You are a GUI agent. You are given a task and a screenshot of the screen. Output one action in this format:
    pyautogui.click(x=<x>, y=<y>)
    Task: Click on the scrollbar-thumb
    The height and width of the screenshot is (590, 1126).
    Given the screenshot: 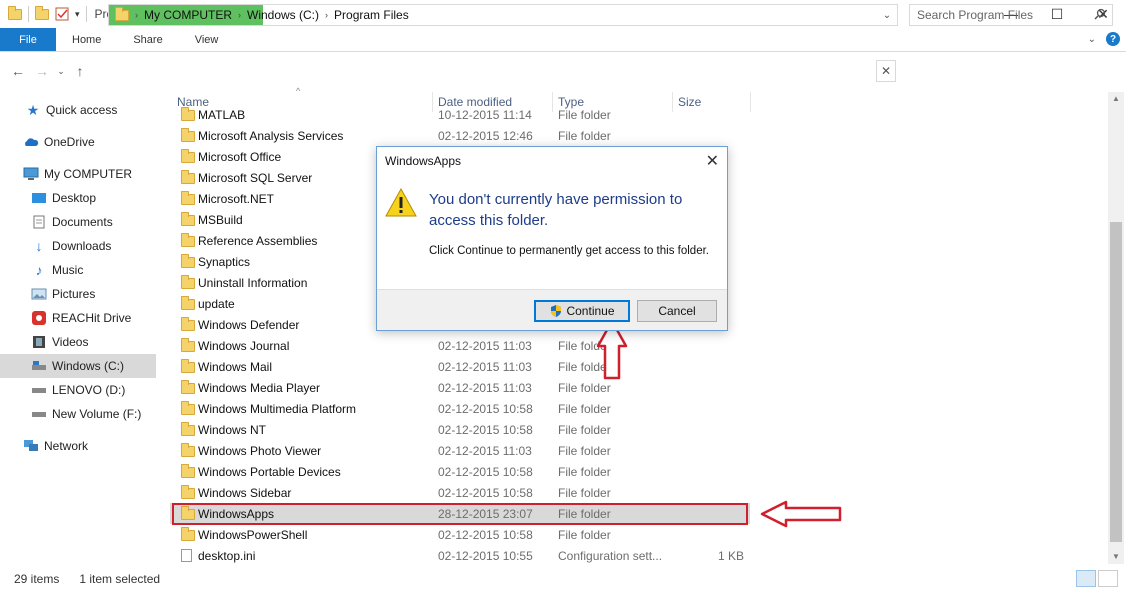 What is the action you would take?
    pyautogui.click(x=1116, y=382)
    